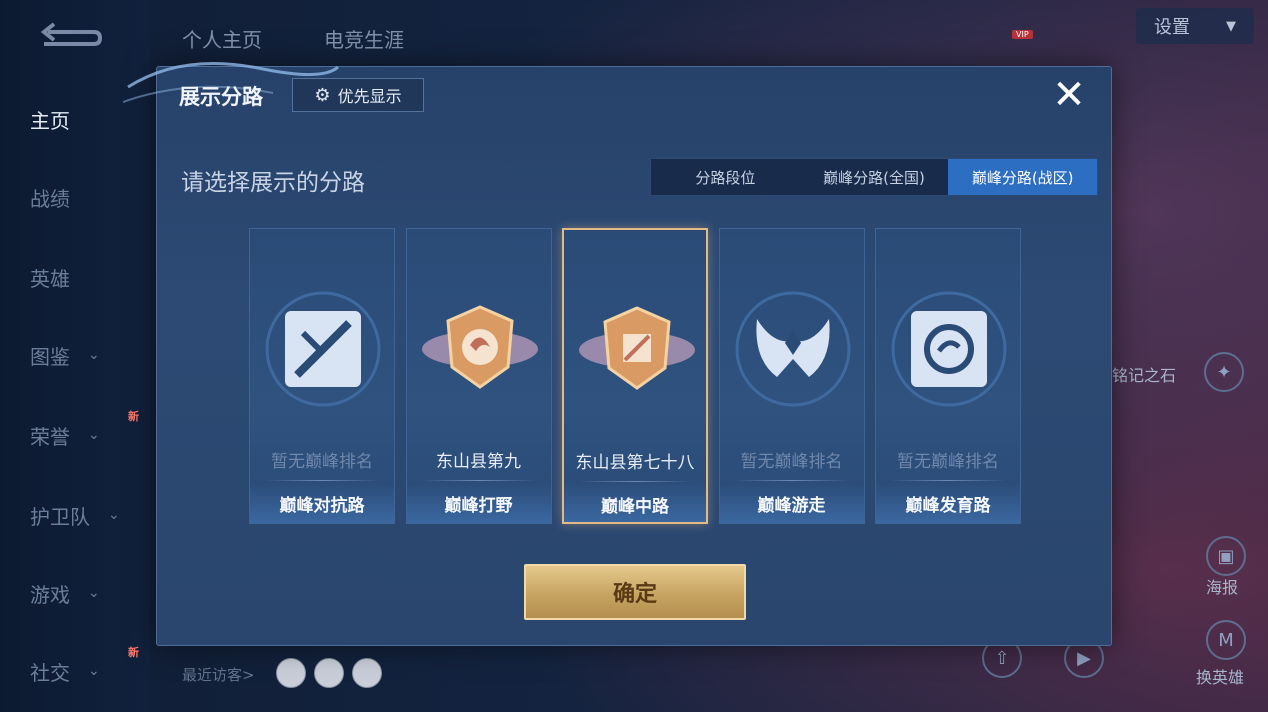 This screenshot has width=1268, height=712. Describe the element at coordinates (85, 593) in the screenshot. I see `sidebar-item: 游戏 ⌄` at that location.